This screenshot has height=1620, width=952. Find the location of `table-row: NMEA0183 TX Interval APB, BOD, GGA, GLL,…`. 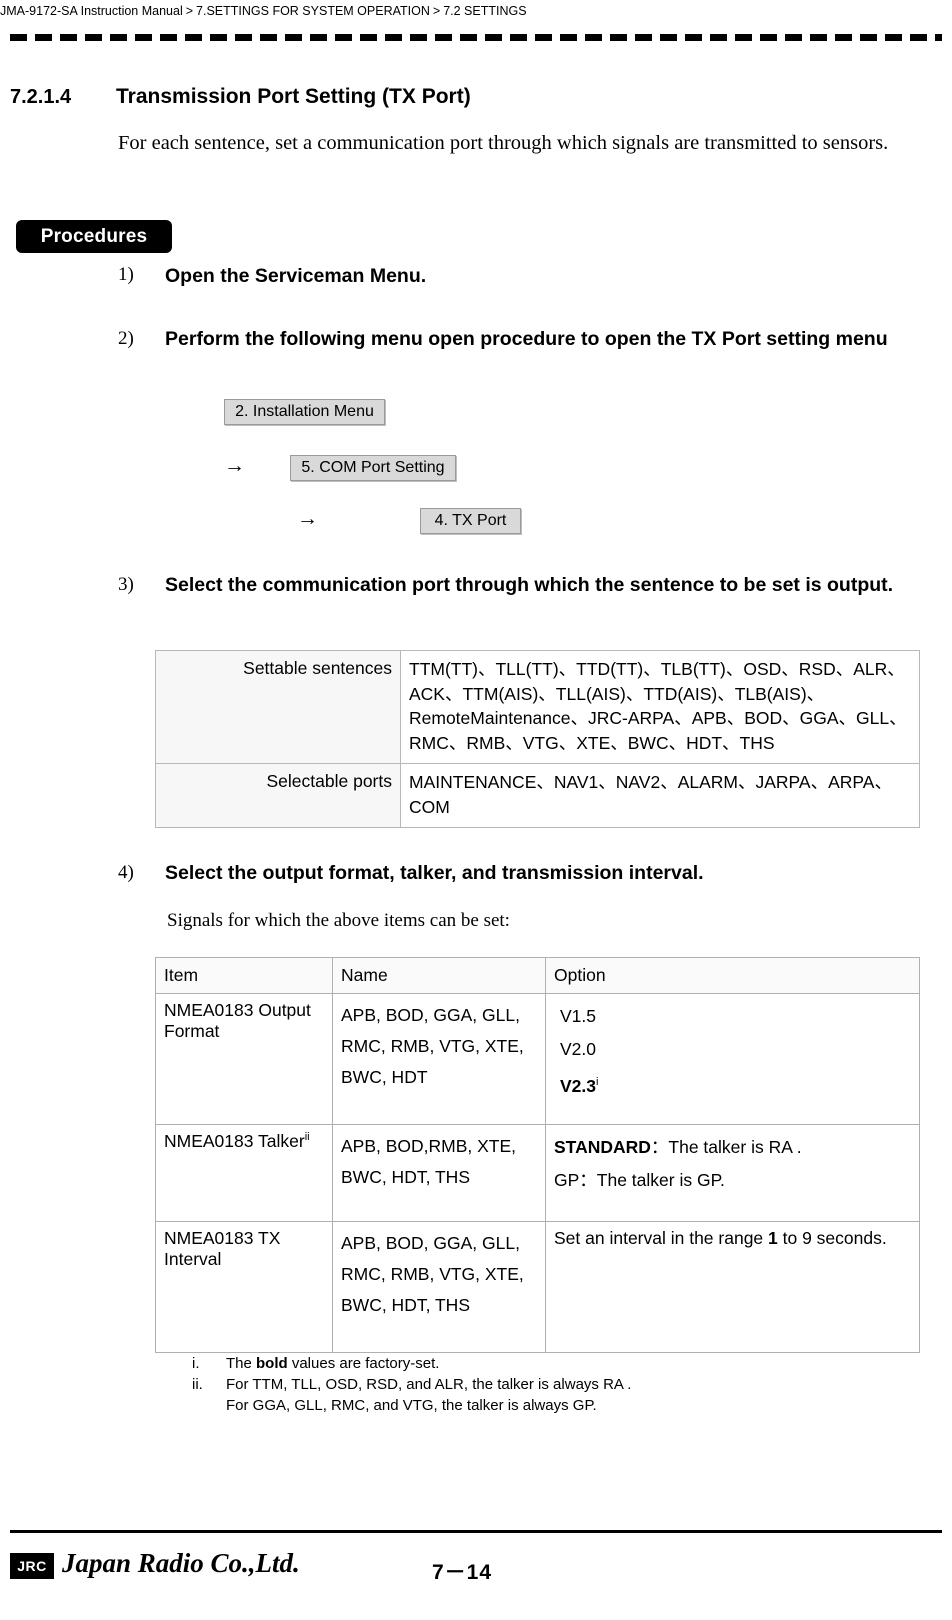

table-row: NMEA0183 TX Interval APB, BOD, GGA, GLL,… is located at coordinates (537, 1287).